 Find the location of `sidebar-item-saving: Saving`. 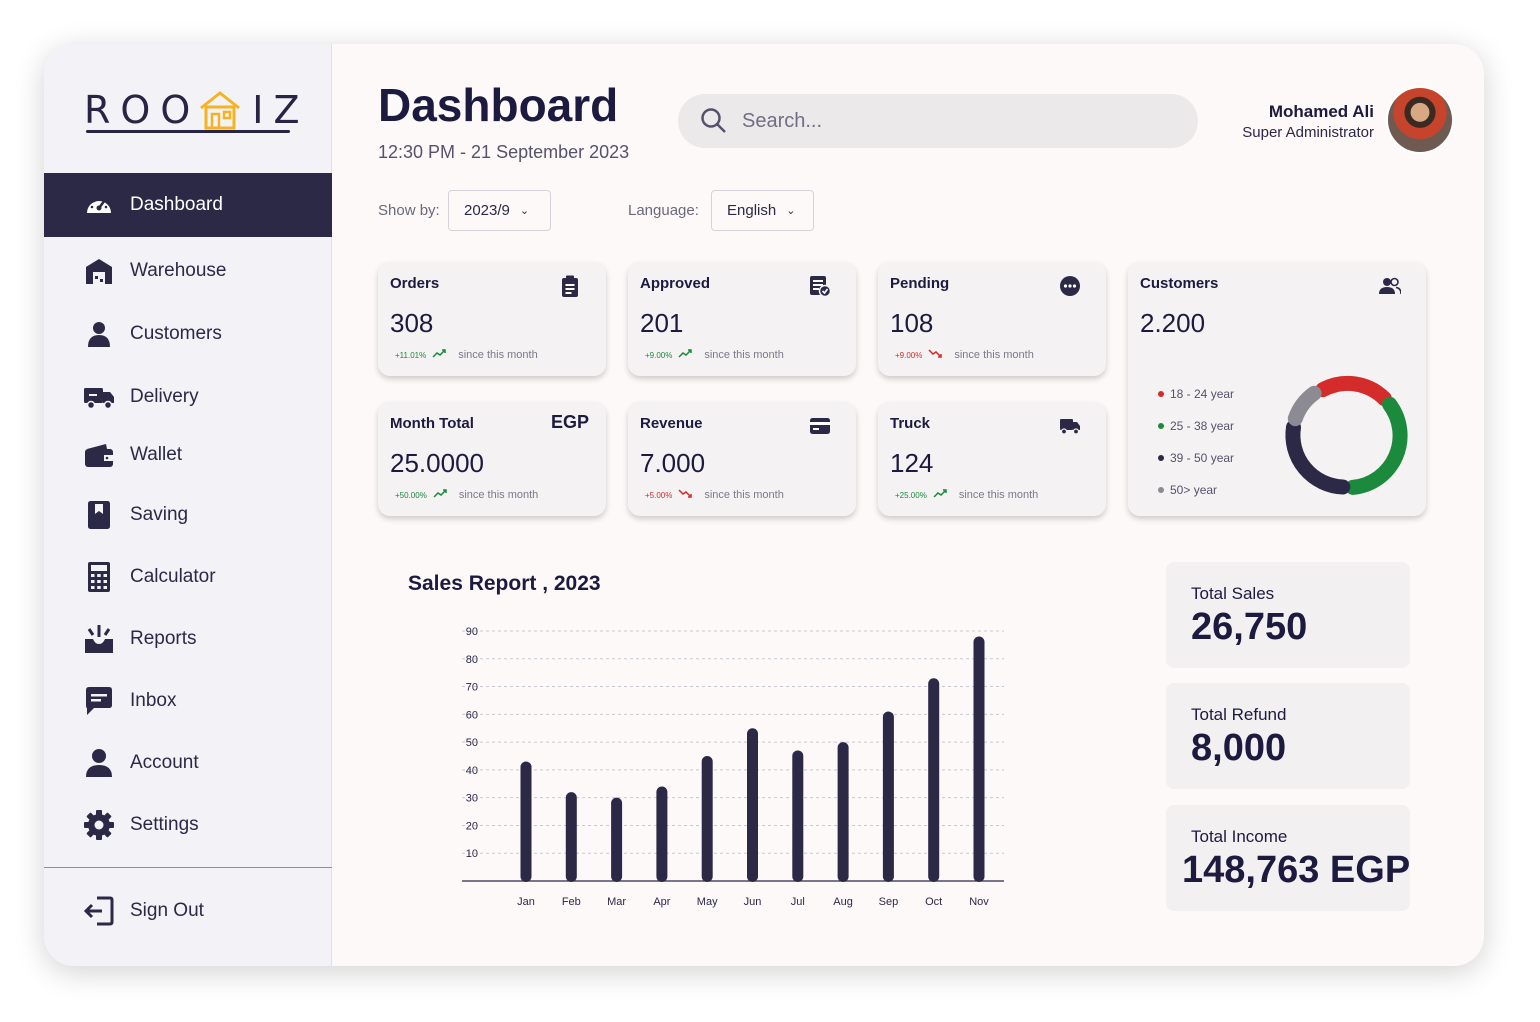

sidebar-item-saving: Saving is located at coordinates (188, 515).